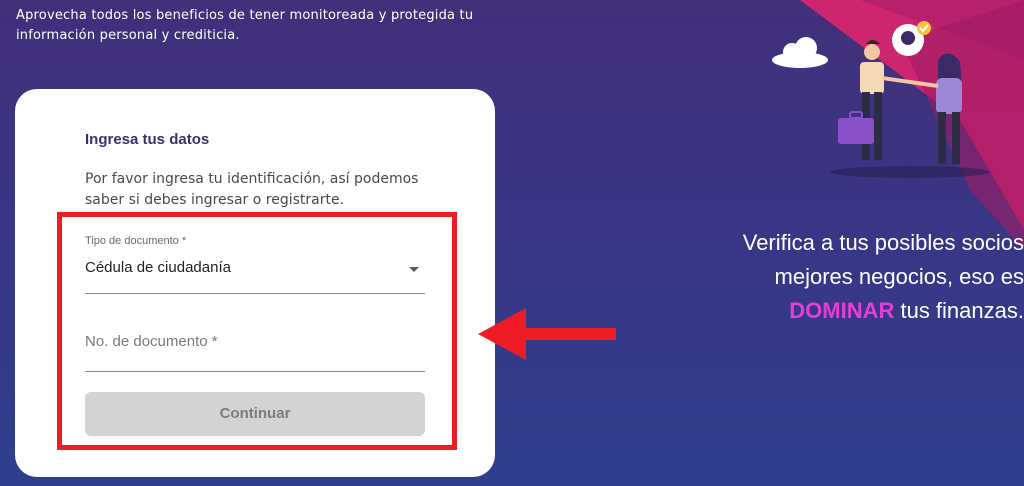  Describe the element at coordinates (842, 310) in the screenshot. I see `promo-accent-word: DOMINAR` at that location.